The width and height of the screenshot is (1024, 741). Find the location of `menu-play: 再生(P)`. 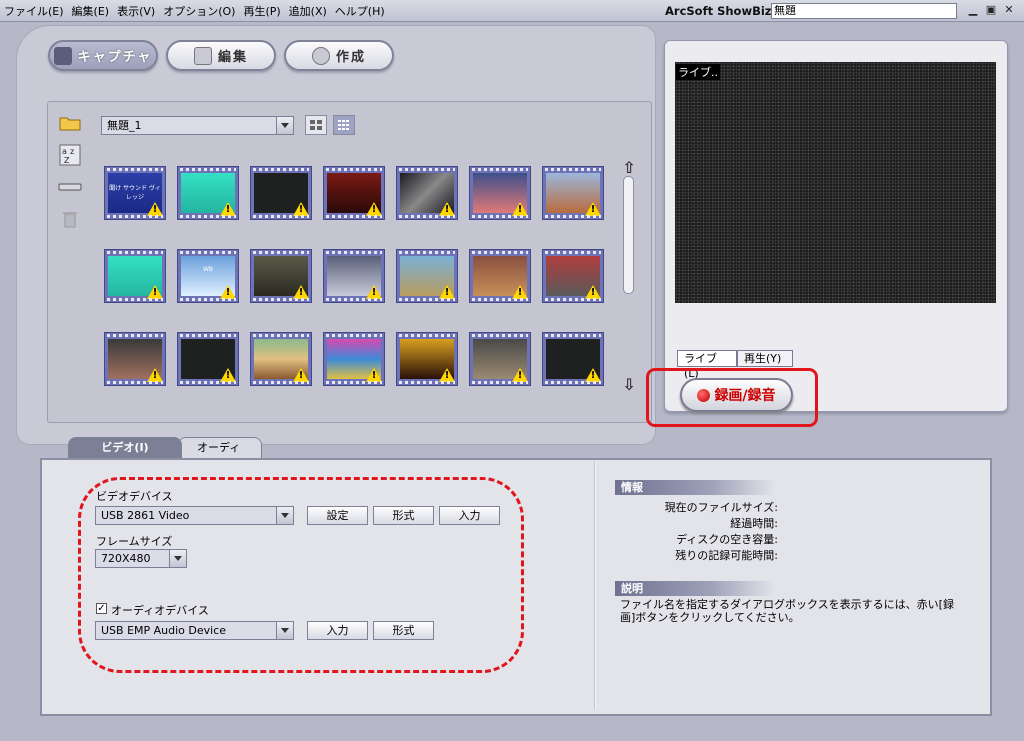

menu-play: 再生(P) is located at coordinates (261, 11).